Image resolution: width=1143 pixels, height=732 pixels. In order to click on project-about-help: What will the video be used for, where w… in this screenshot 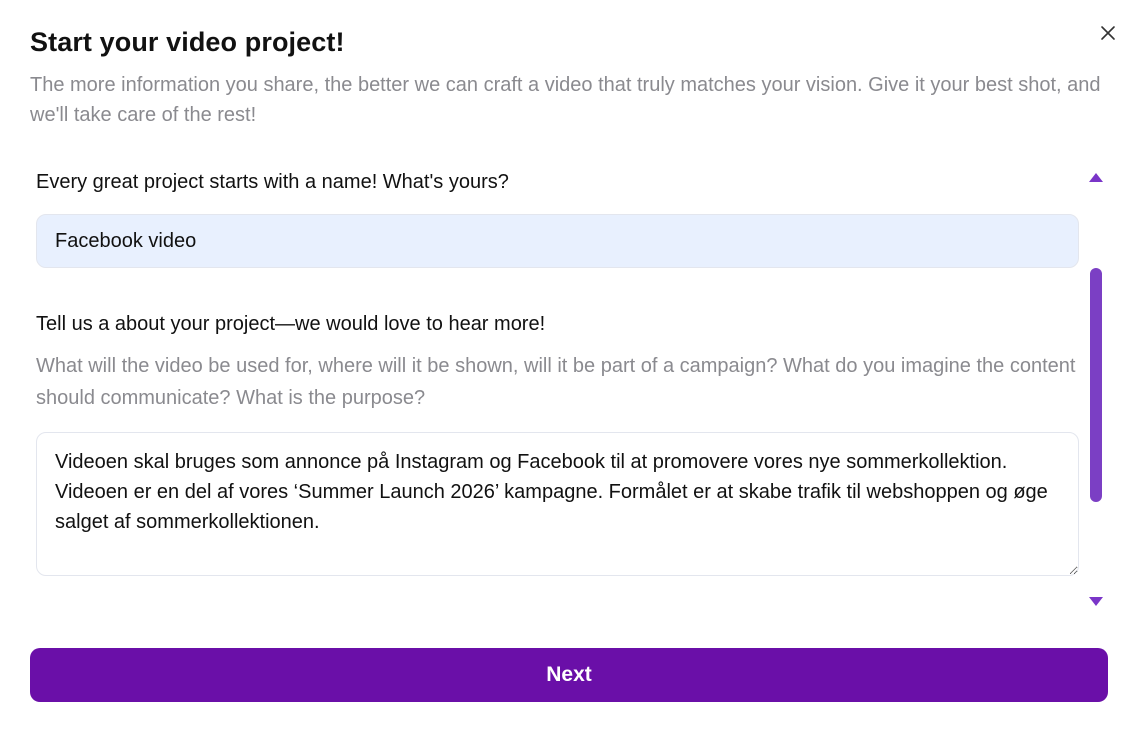, I will do `click(556, 382)`.